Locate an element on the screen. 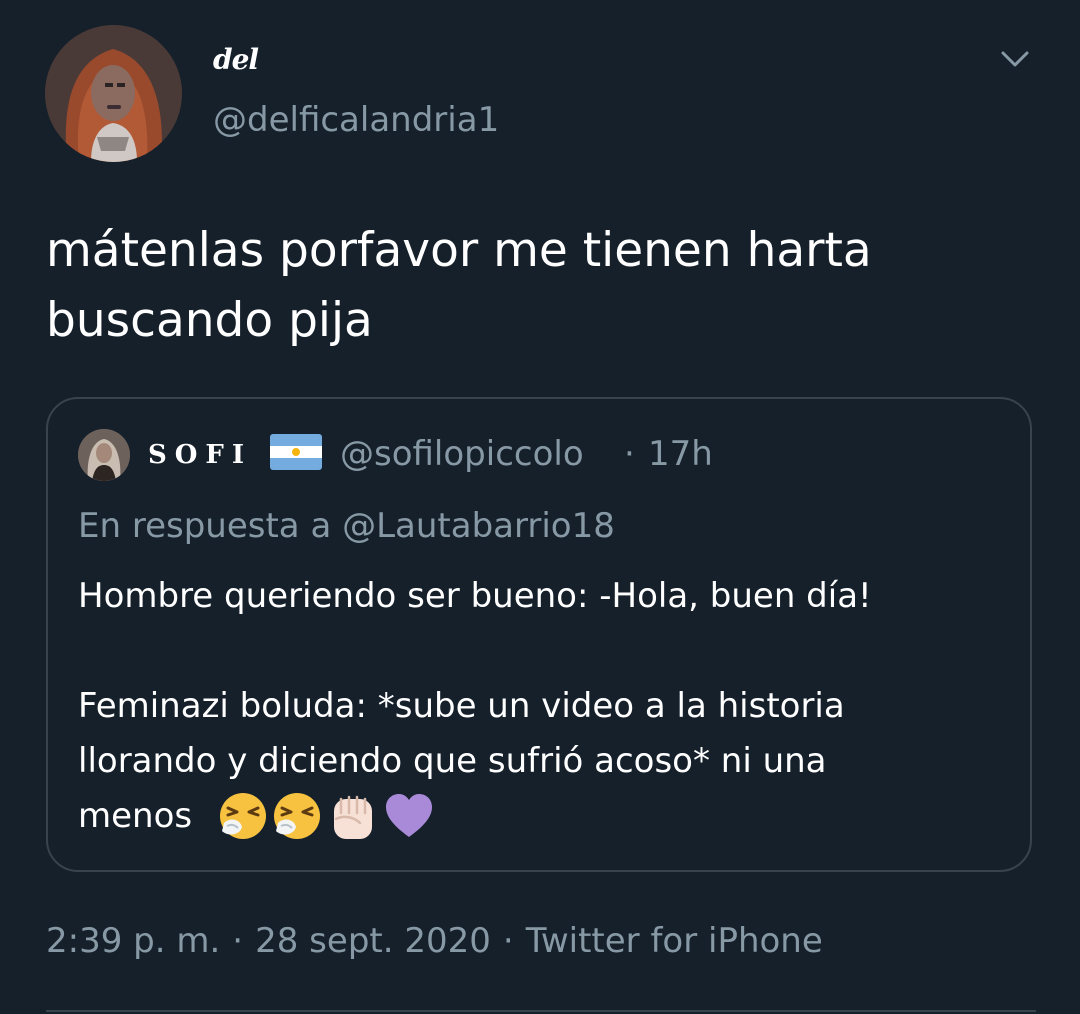 The width and height of the screenshot is (1080, 1014). quoted-author-display-name: SOFI is located at coordinates (200, 455).